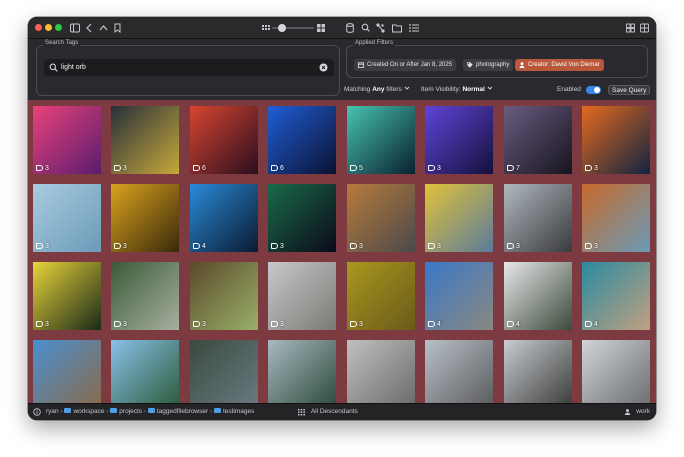 This screenshot has width=684, height=457. Describe the element at coordinates (328, 412) in the screenshot. I see `descendants-toggle: All Descendants` at that location.